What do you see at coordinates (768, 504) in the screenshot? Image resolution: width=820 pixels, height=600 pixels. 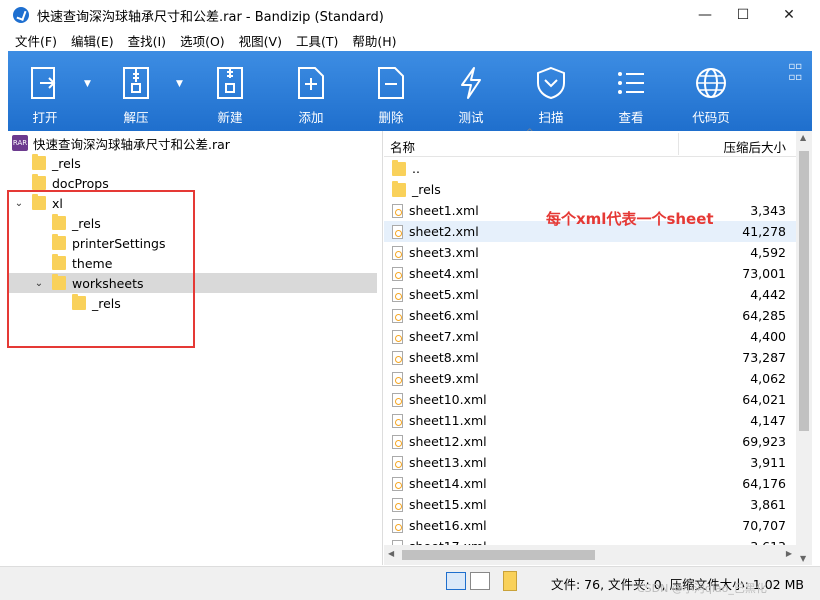 I see `list-item-size: 3,861` at bounding box center [768, 504].